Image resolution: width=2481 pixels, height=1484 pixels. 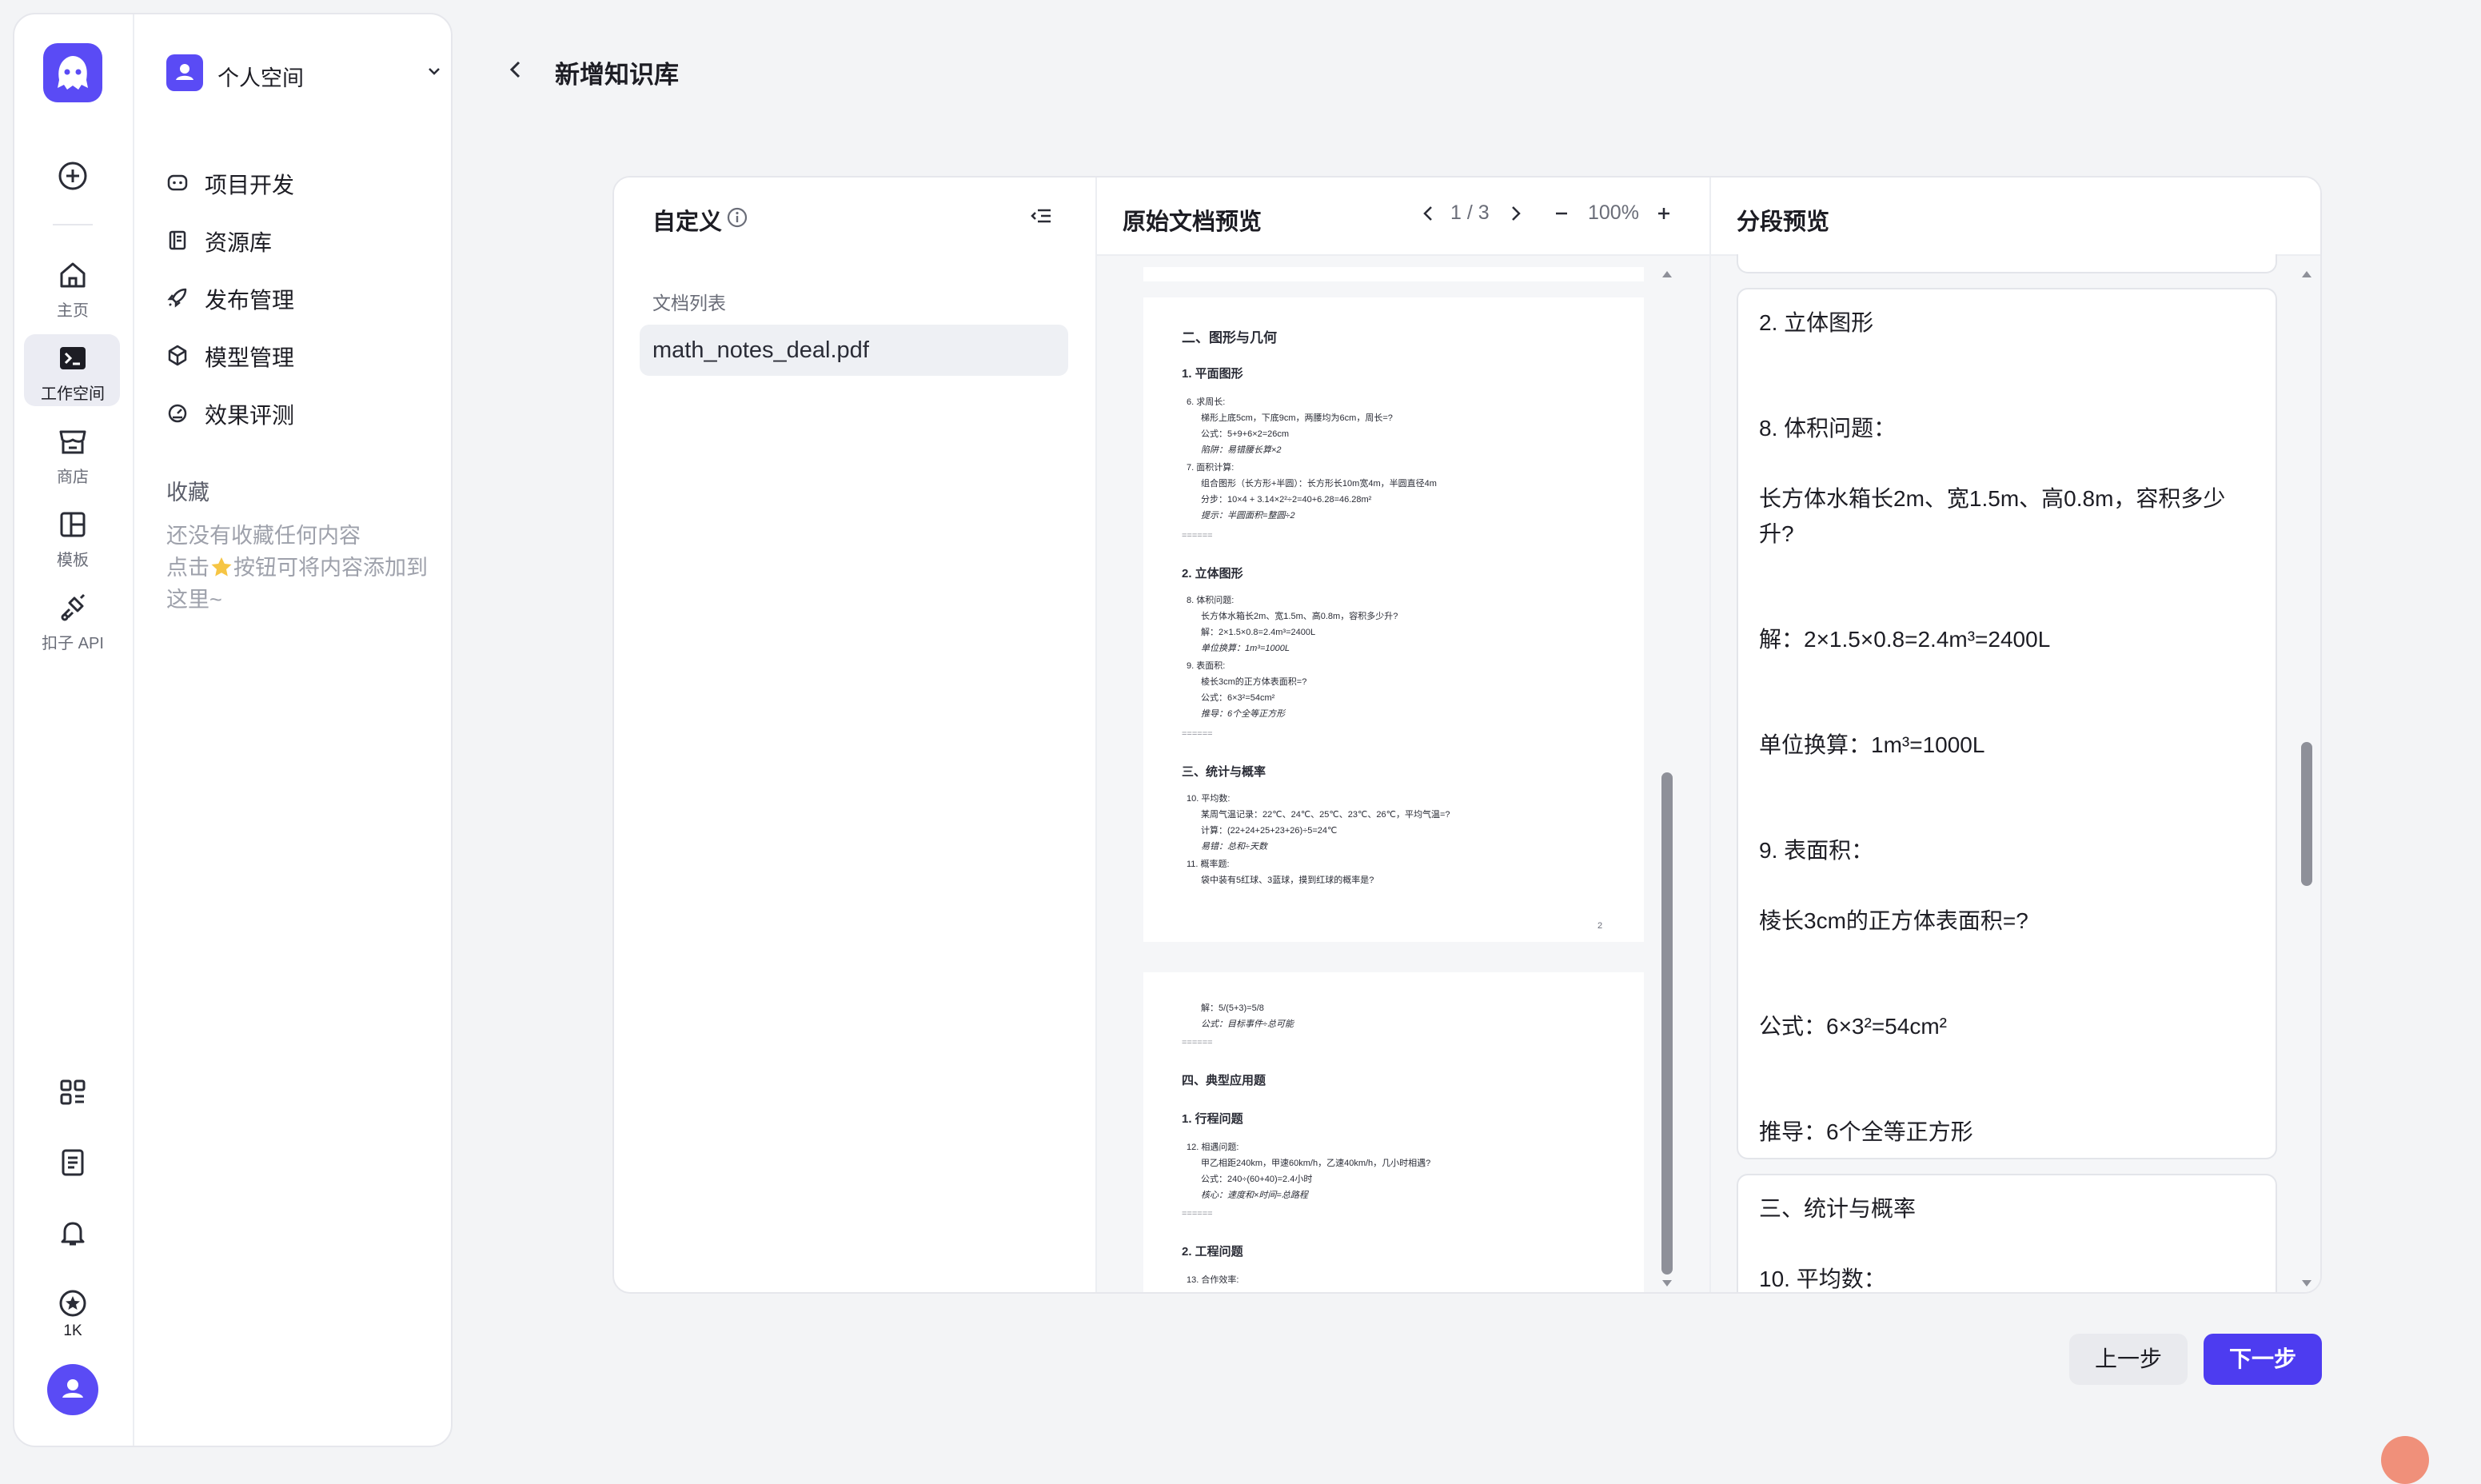 I want to click on document-icon, so click(x=73, y=1162).